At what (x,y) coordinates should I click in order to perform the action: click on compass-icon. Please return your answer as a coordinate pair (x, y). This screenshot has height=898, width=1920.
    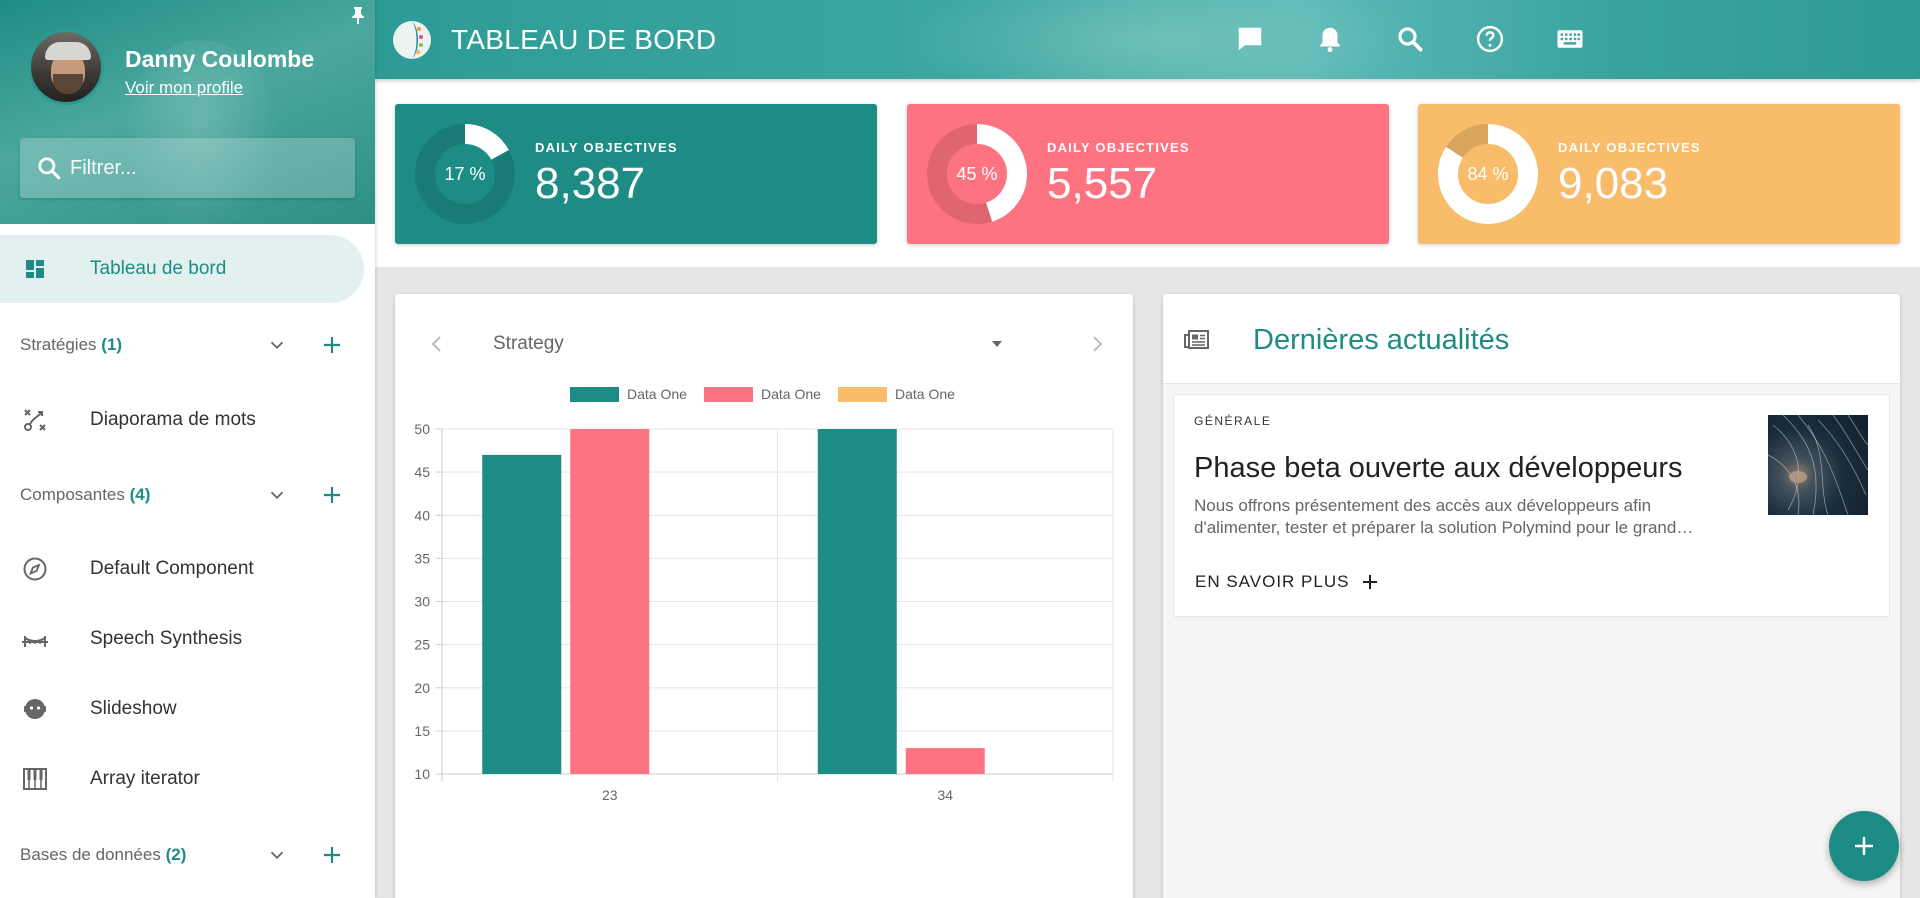
    Looking at the image, I should click on (35, 569).